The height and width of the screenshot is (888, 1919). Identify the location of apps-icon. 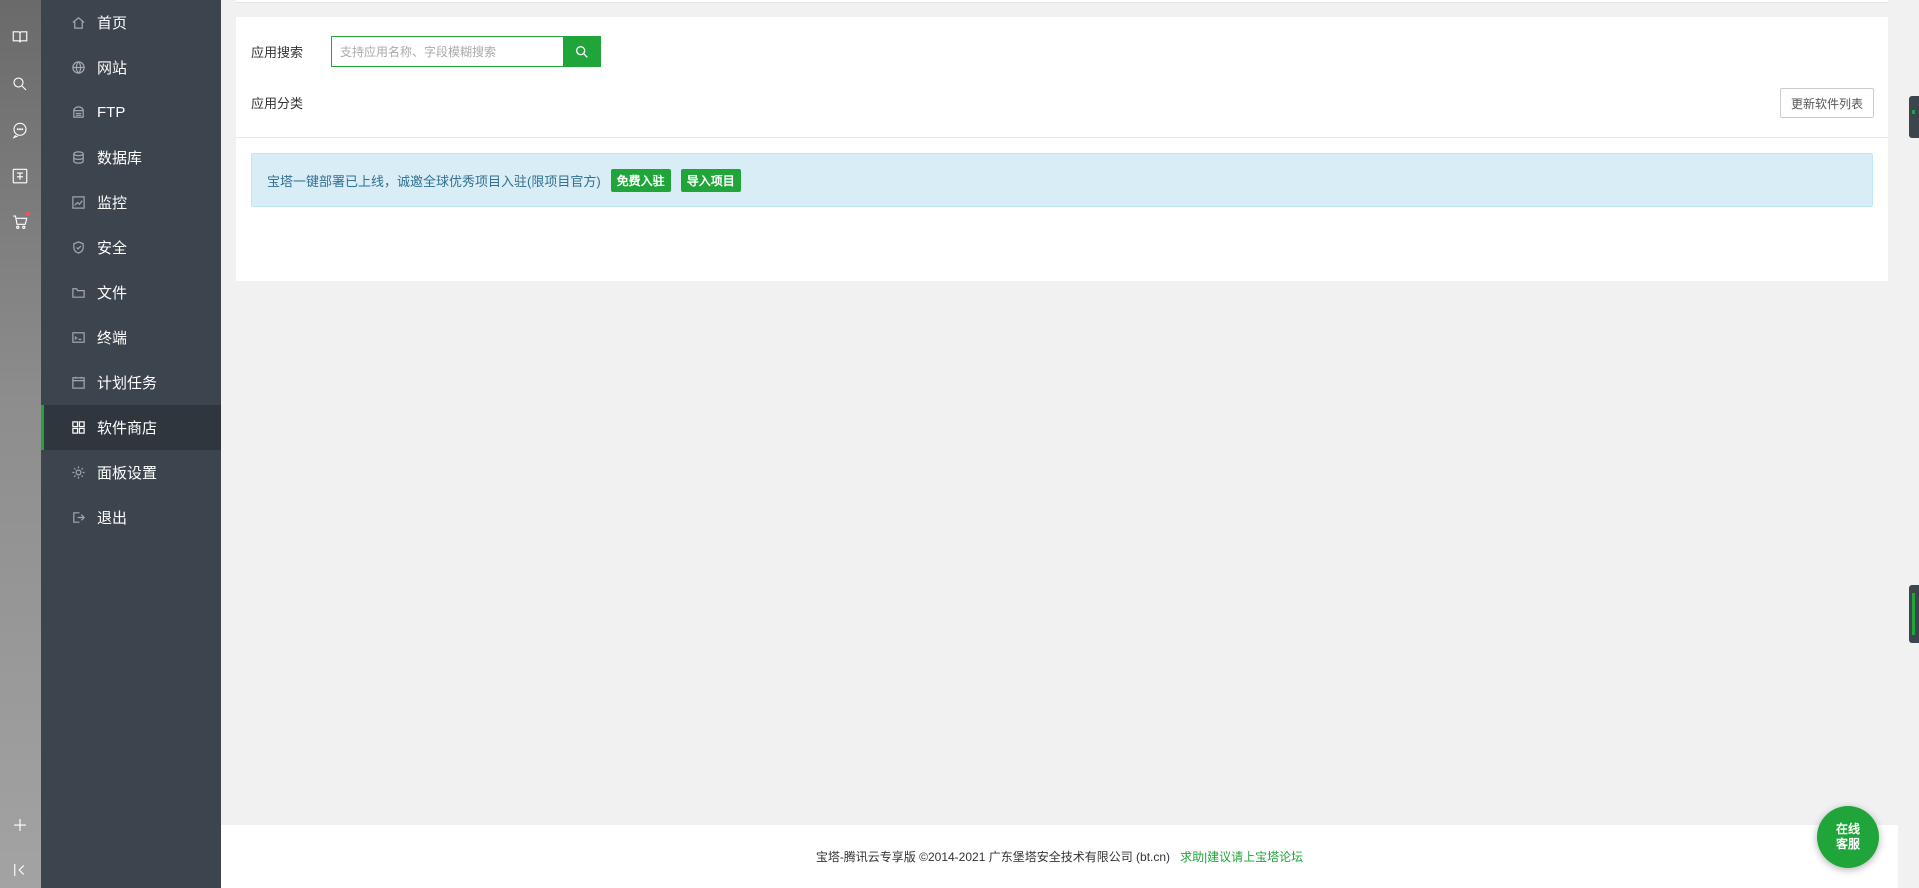
(78, 428).